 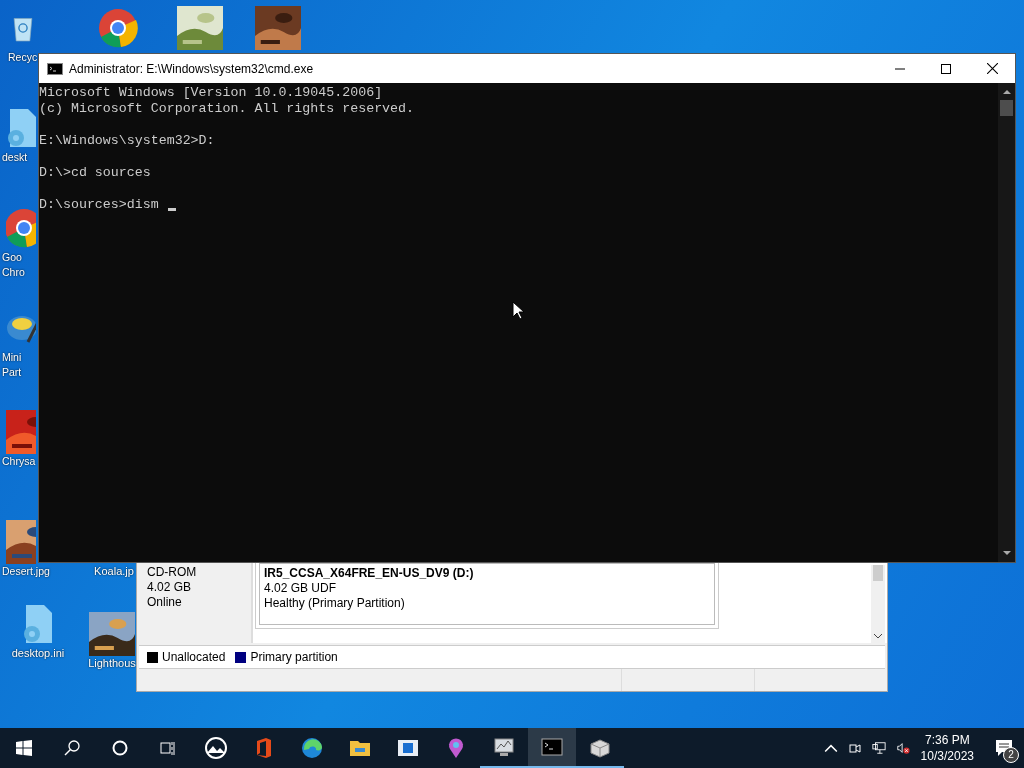 What do you see at coordinates (301, 588) in the screenshot?
I see `partition-detail: 4.02 GB UDF` at bounding box center [301, 588].